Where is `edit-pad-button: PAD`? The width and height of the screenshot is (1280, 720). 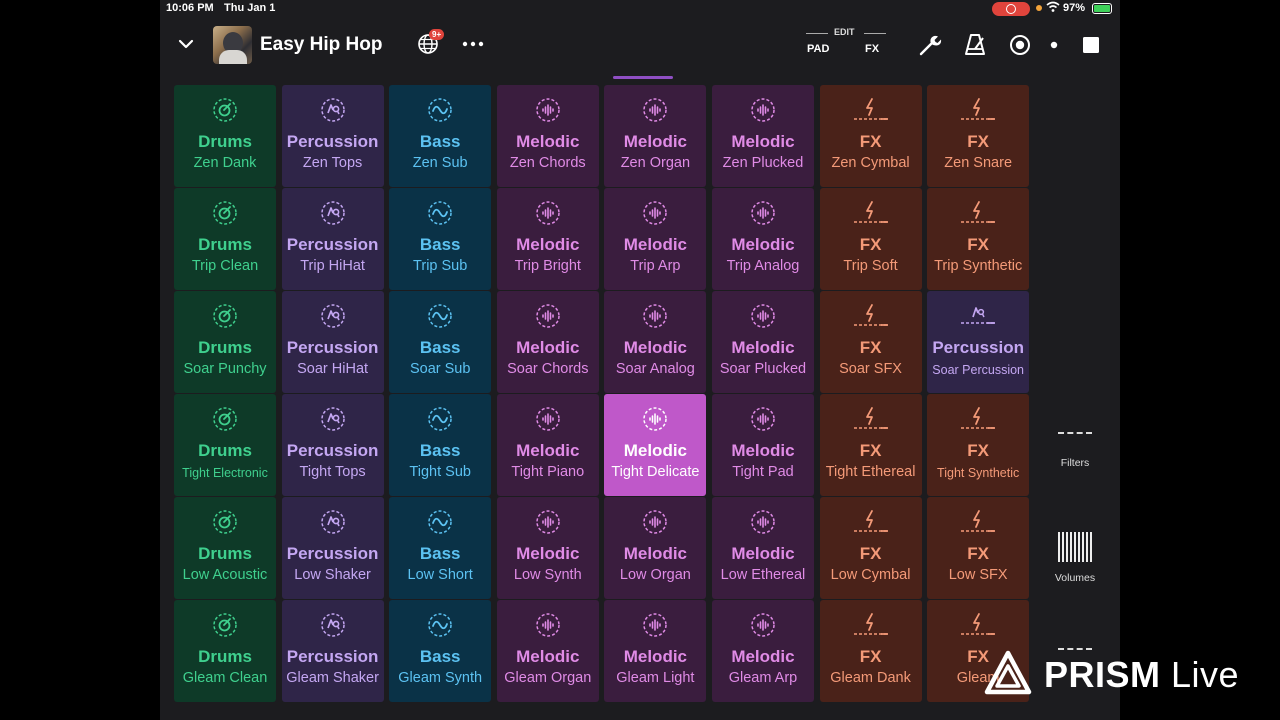
edit-pad-button: PAD is located at coordinates (818, 49).